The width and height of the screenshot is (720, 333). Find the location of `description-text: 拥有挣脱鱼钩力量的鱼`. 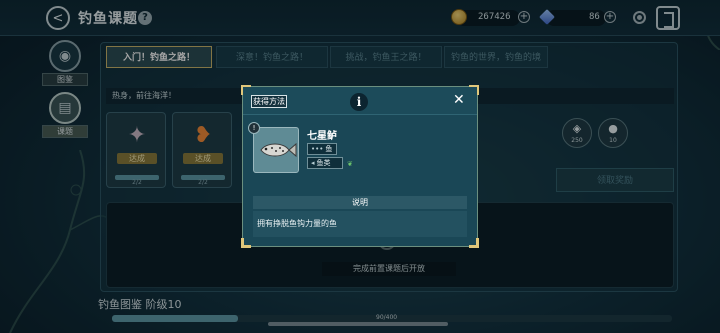

description-text: 拥有挣脱鱼钩力量的鱼 is located at coordinates (360, 224).